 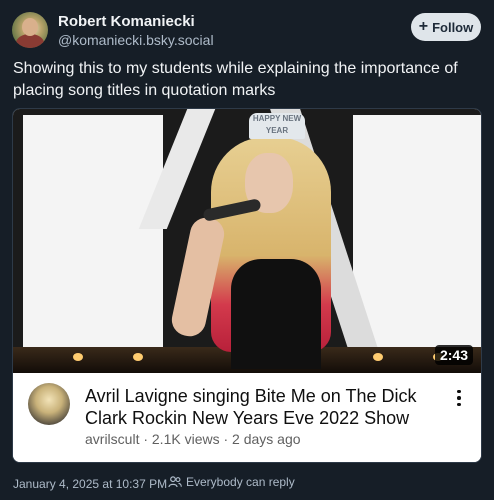 I want to click on plus-icon: +, so click(x=423, y=26).